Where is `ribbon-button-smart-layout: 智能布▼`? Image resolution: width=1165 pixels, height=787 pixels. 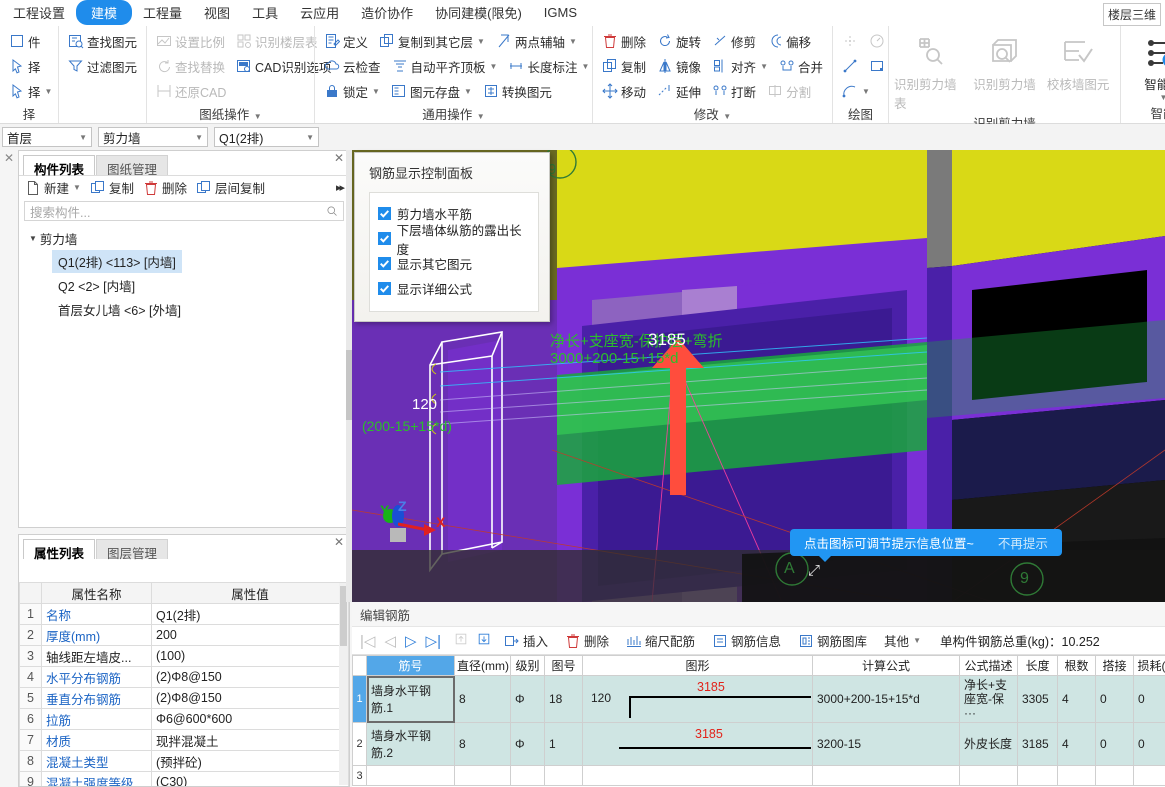
ribbon-button-smart-layout: 智能布▼ is located at coordinates (1145, 65).